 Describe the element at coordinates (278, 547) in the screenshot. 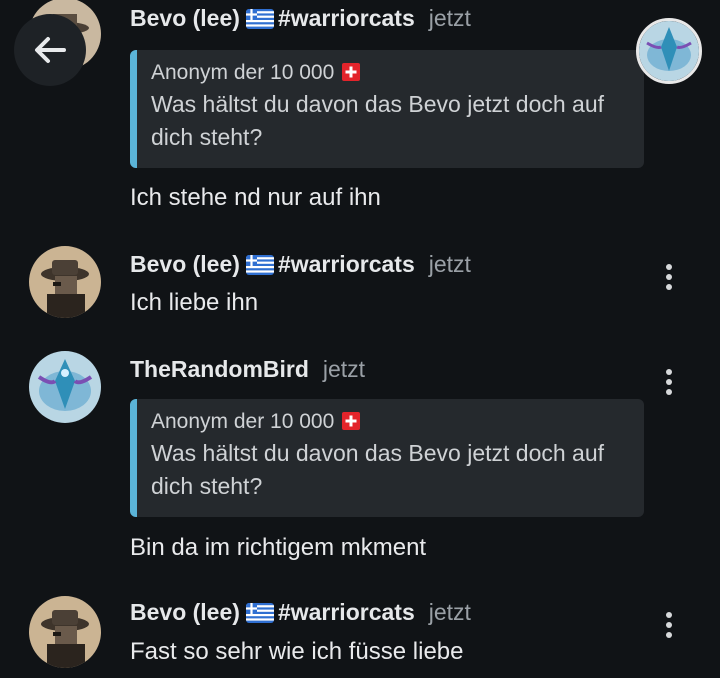

I see `message-text: Bin da im richtigem mkment` at that location.